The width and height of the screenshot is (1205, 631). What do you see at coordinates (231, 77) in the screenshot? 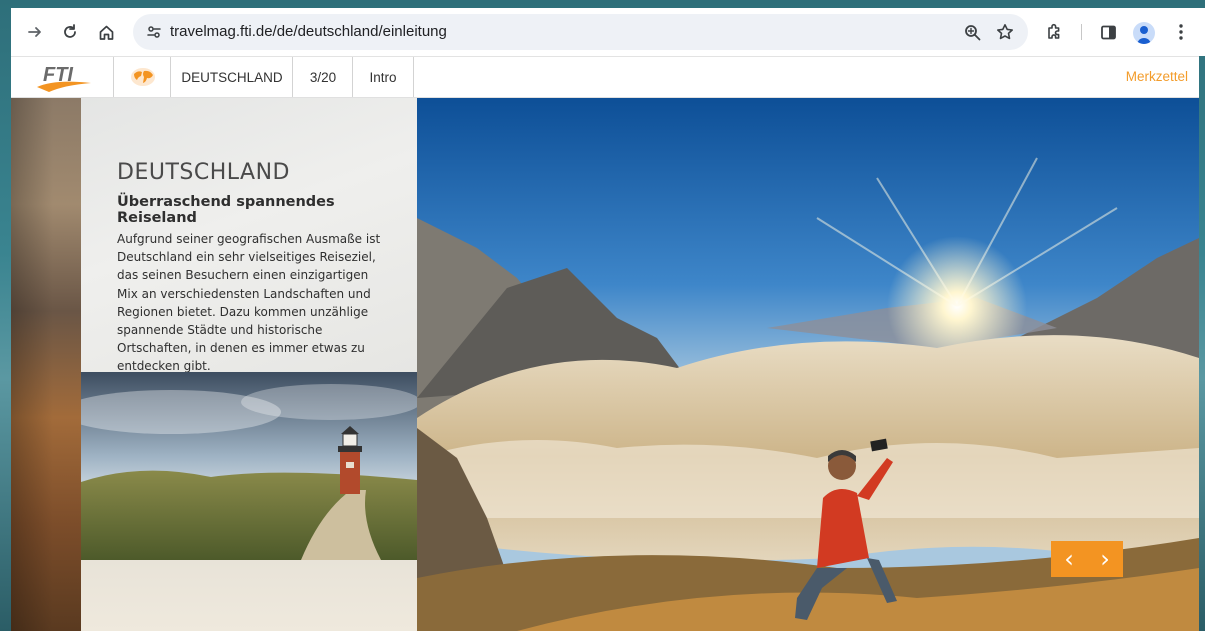
I see `country-nav-item: DEUTSCHLAND` at bounding box center [231, 77].